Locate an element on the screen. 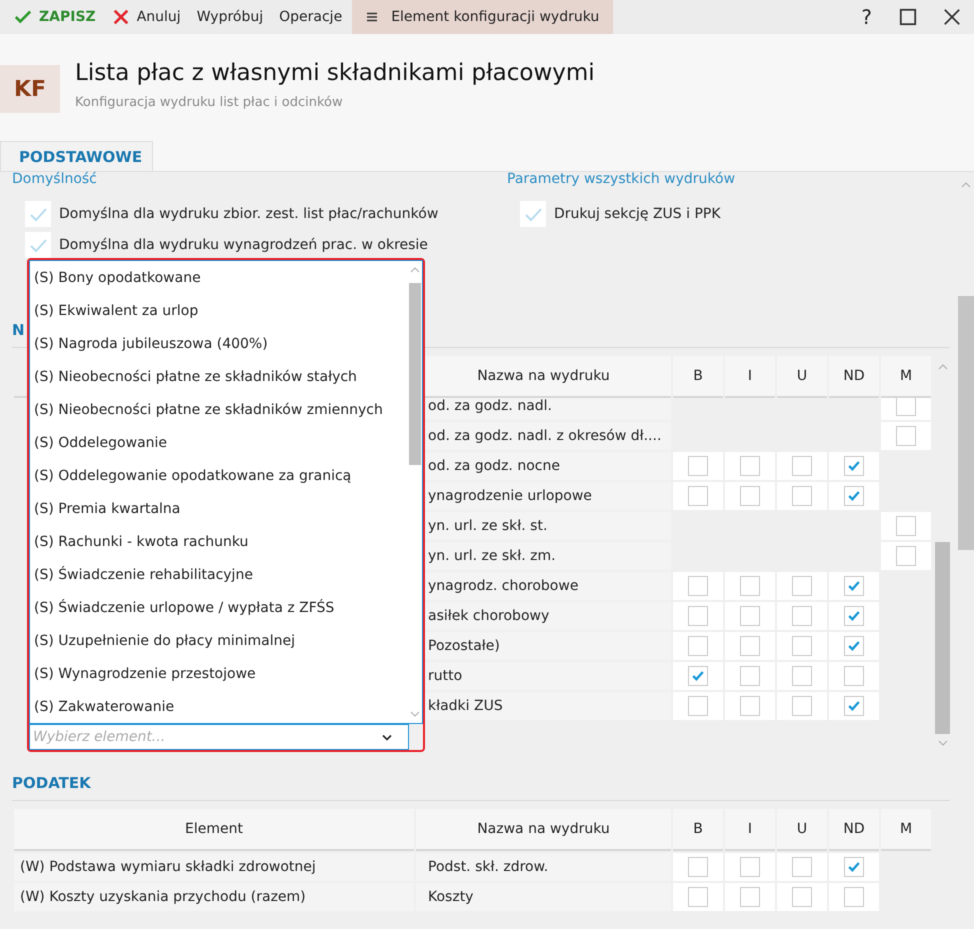 The height and width of the screenshot is (929, 974). dropdown-option: (S) Ekwiwalent za urlop is located at coordinates (219, 311).